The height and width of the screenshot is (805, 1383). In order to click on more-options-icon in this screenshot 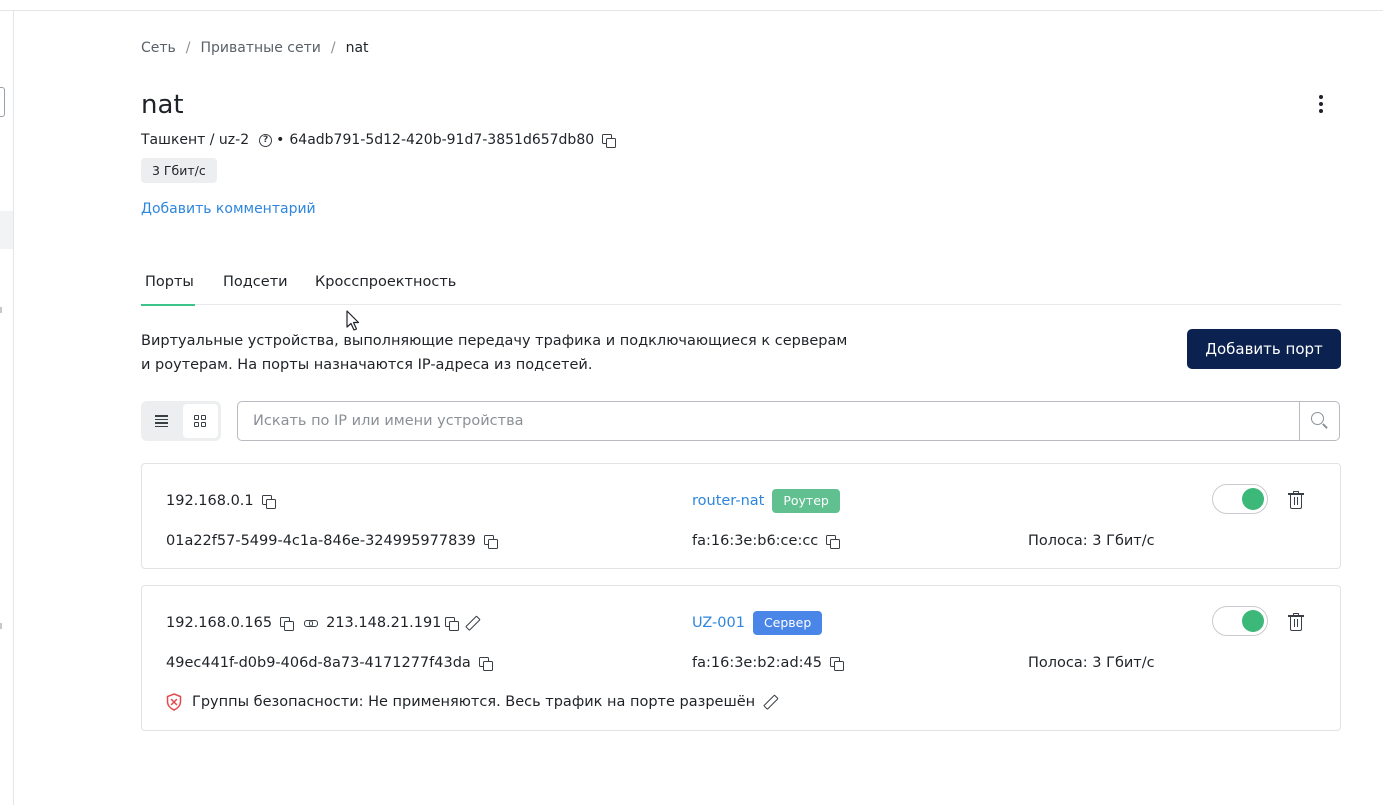, I will do `click(1321, 104)`.